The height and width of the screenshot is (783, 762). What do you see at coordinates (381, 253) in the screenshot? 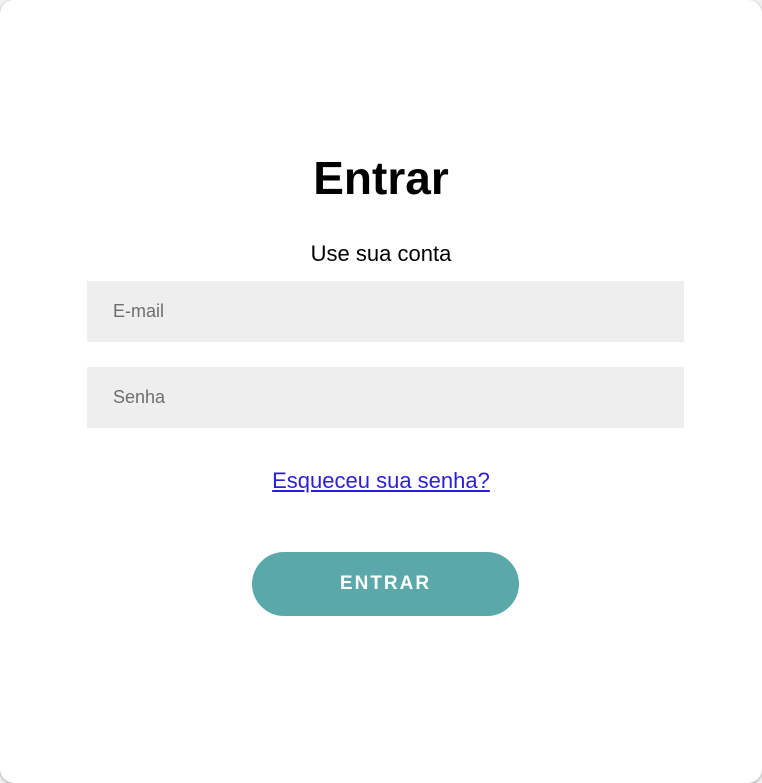
I see `subtitle: Use sua conta` at bounding box center [381, 253].